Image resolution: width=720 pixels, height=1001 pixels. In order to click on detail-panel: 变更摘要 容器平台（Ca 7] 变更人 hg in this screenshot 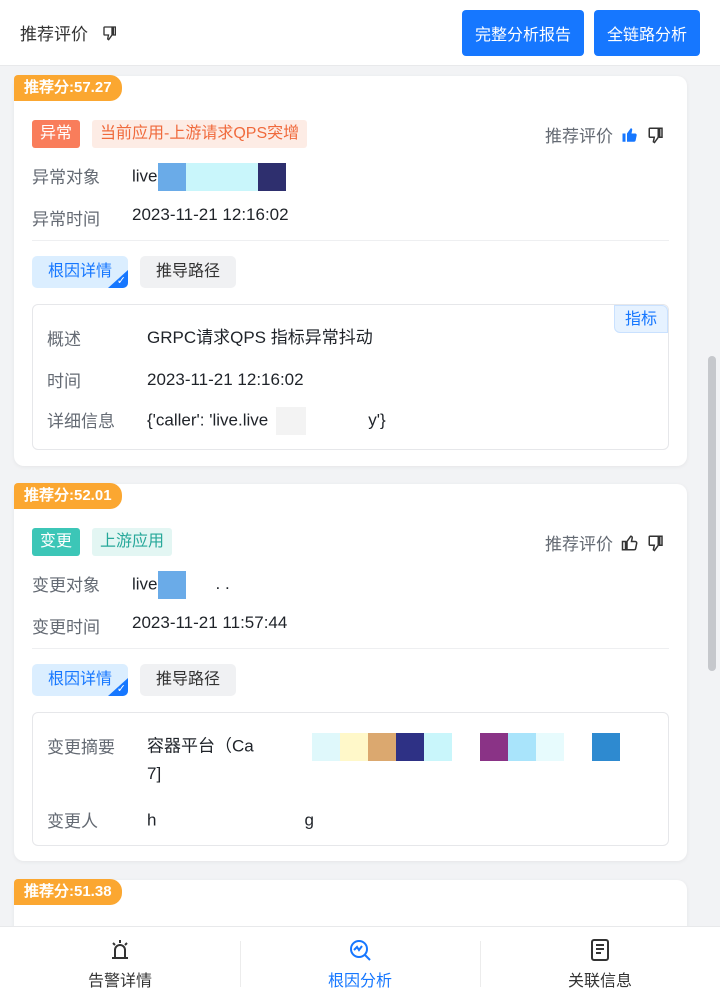, I will do `click(350, 779)`.